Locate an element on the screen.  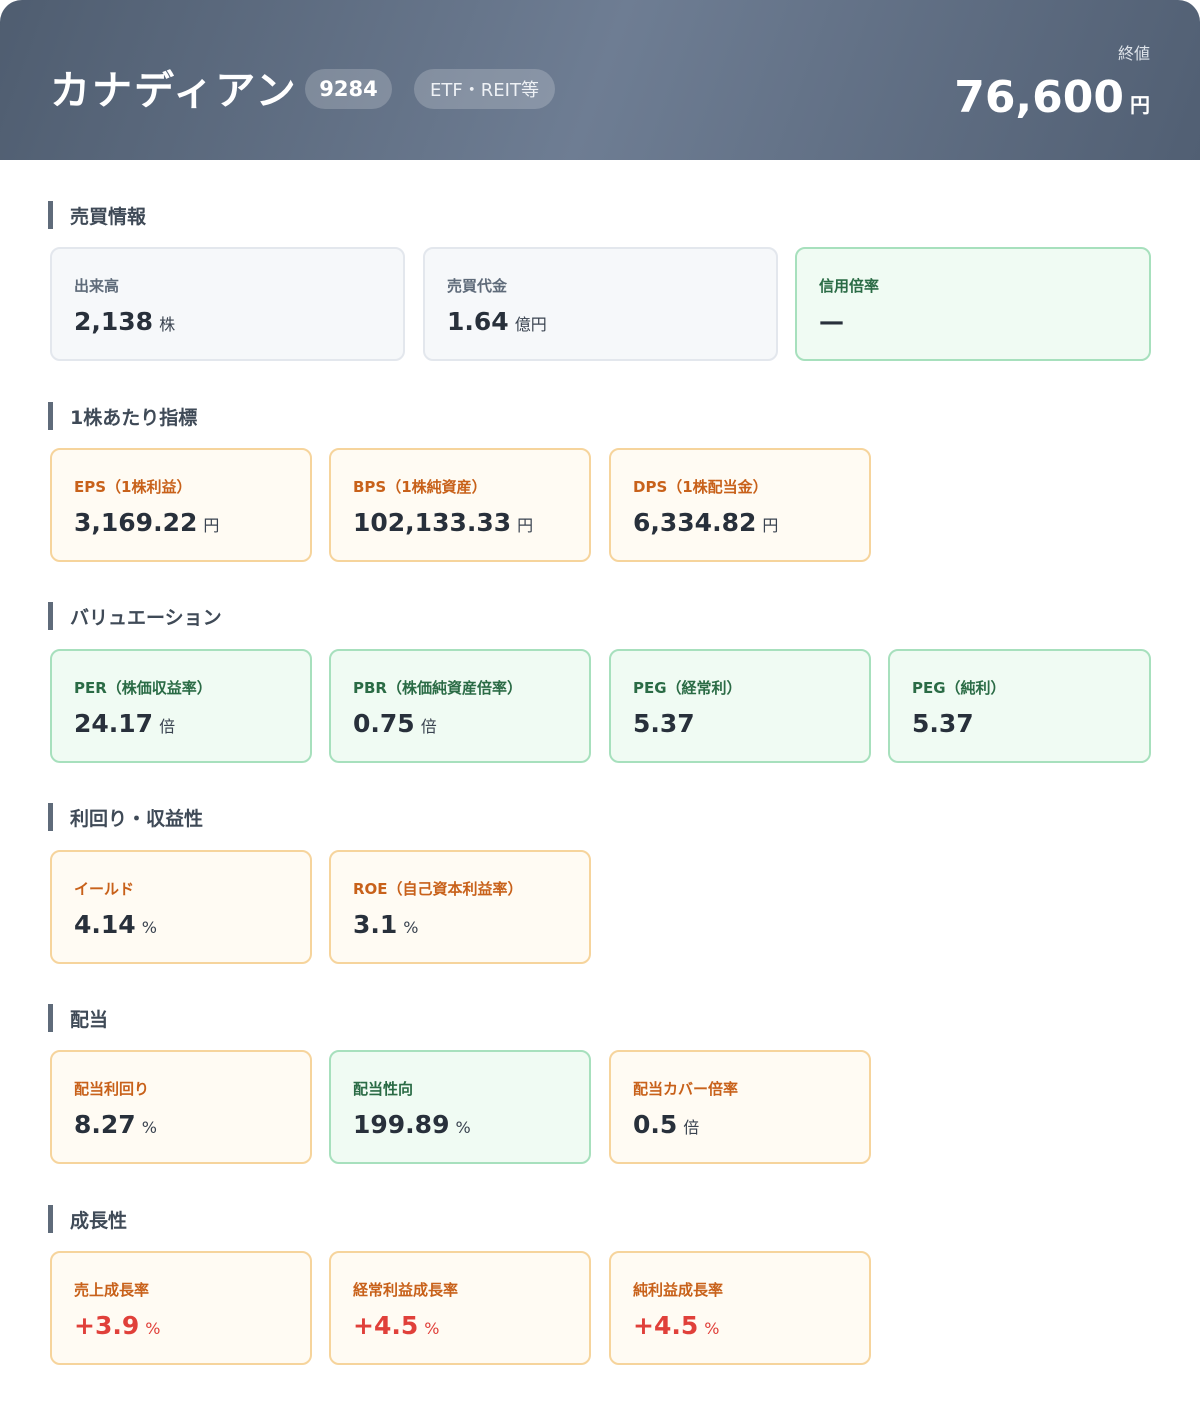
card-eps: EPS（1株利益） 3,169.22 円 is located at coordinates (181, 505).